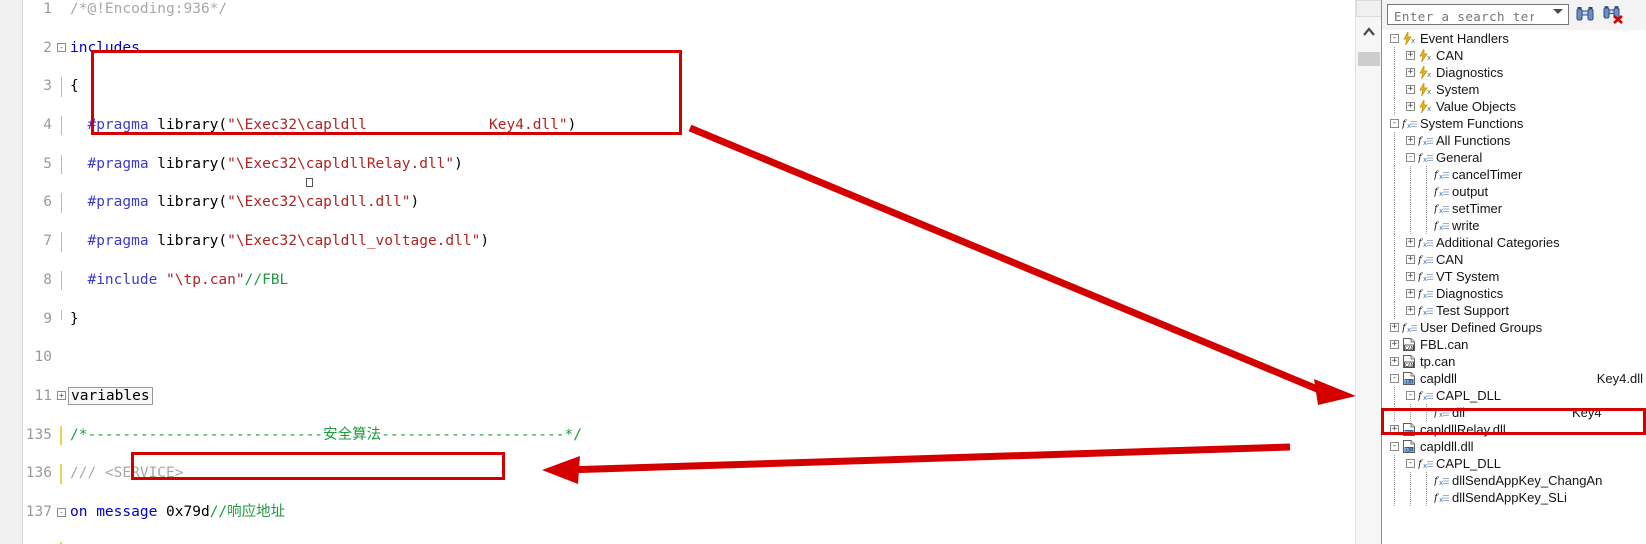 Image resolution: width=1646 pixels, height=544 pixels. I want to click on tree-item: f x dllSendAppKey_SLi, so click(1514, 497).